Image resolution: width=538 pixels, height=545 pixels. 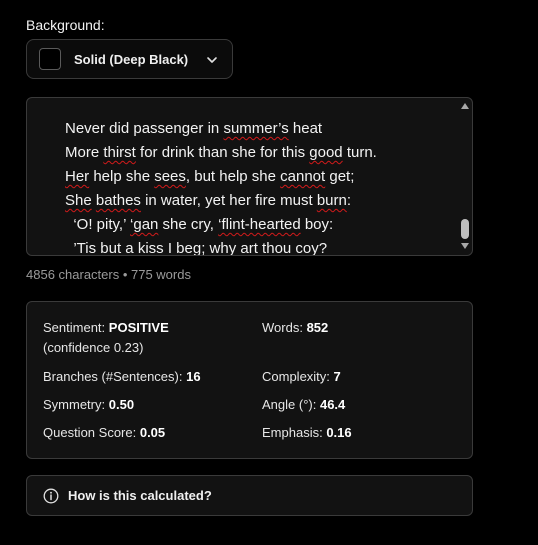 What do you see at coordinates (106, 338) in the screenshot?
I see `sentiment-stat: Sentiment: POSITIVE (confidence 0.23)` at bounding box center [106, 338].